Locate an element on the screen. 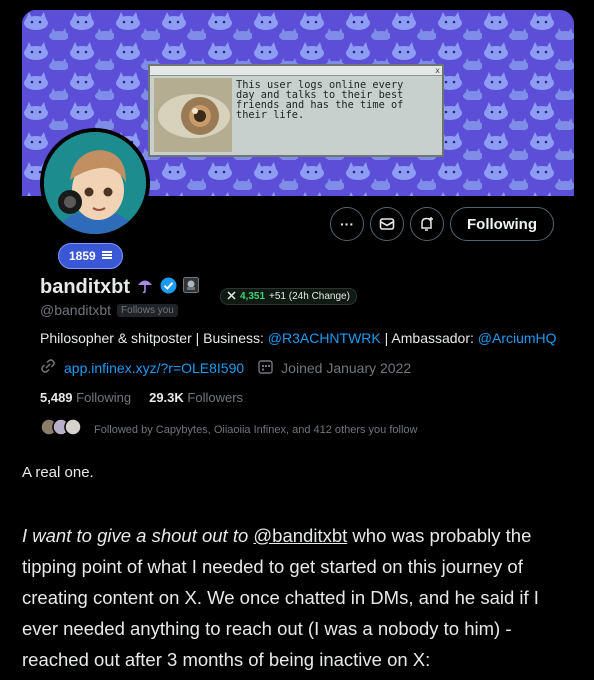 This screenshot has height=680, width=594. notify-button is located at coordinates (427, 224).